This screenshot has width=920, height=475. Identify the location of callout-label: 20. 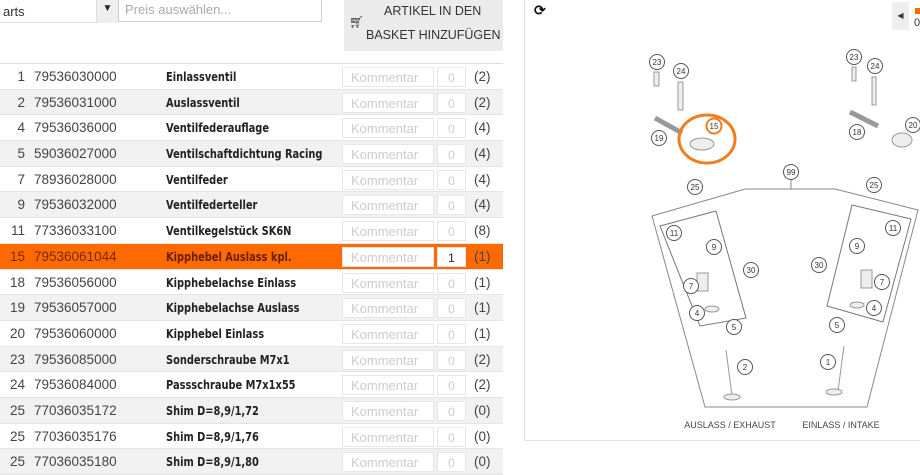
(913, 125).